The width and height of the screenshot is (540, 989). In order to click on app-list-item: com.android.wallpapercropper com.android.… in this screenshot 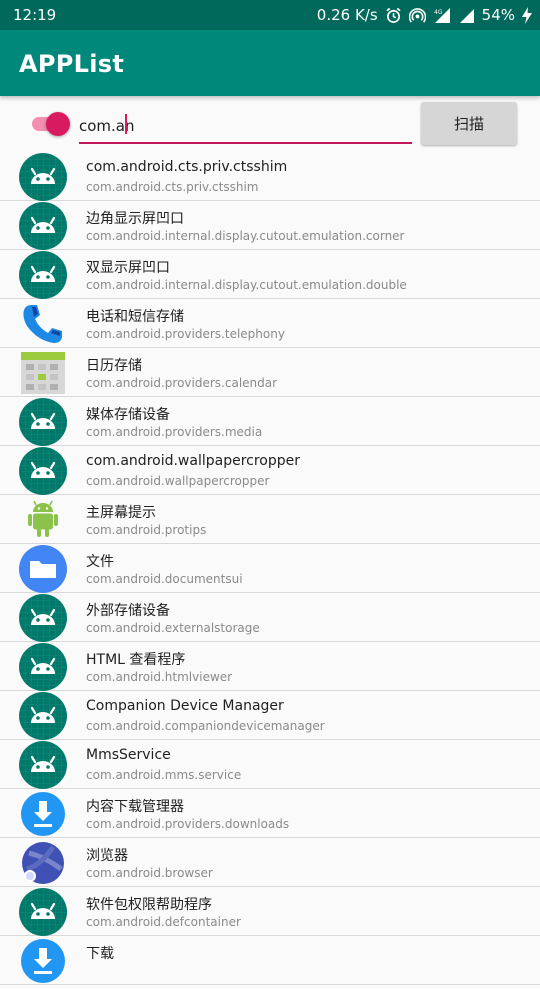, I will do `click(270, 470)`.